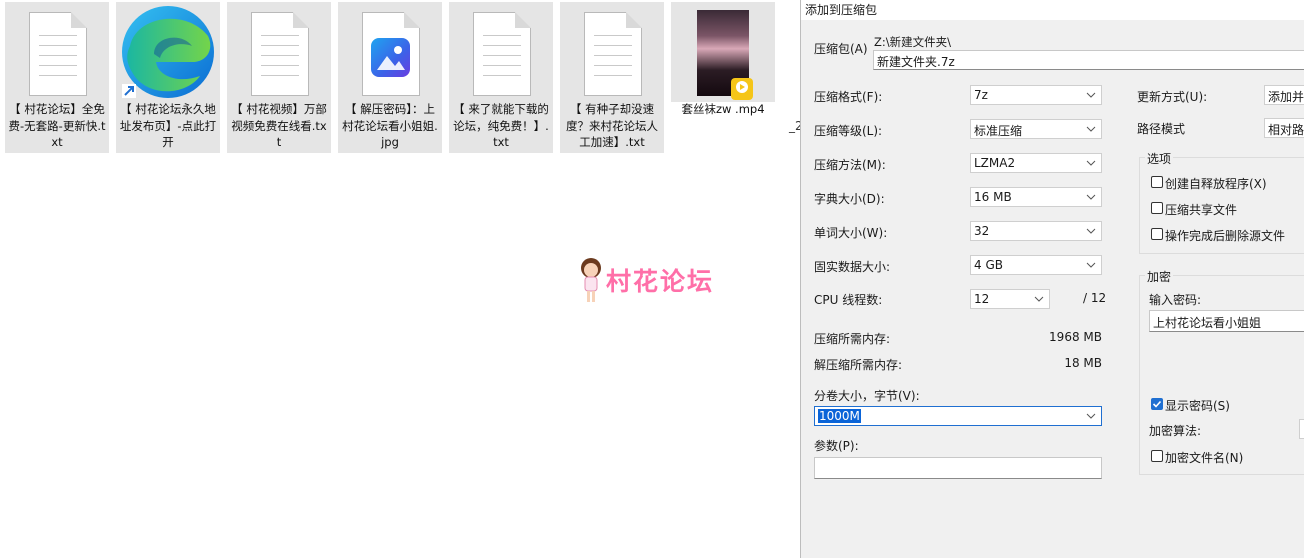  What do you see at coordinates (1036, 129) in the screenshot?
I see `level-select: 标准压缩` at bounding box center [1036, 129].